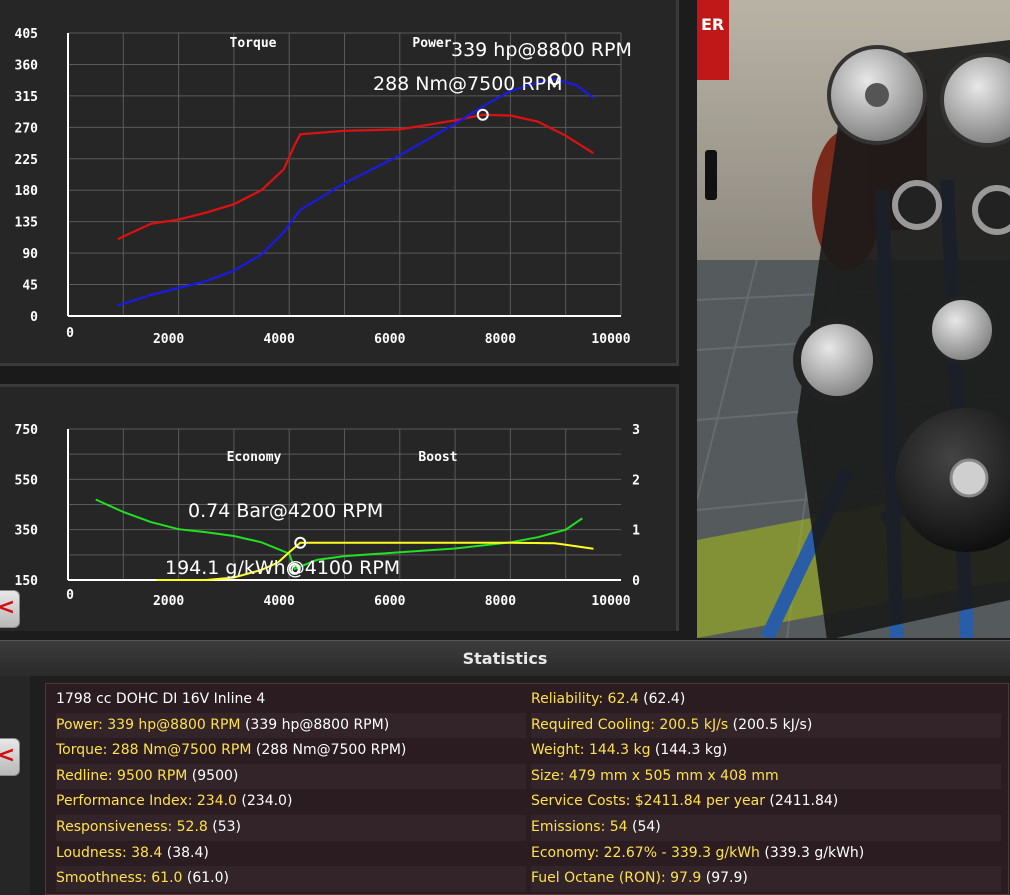  I want to click on stat-label: Required Cooling: 200.5 kJ/s, so click(630, 724).